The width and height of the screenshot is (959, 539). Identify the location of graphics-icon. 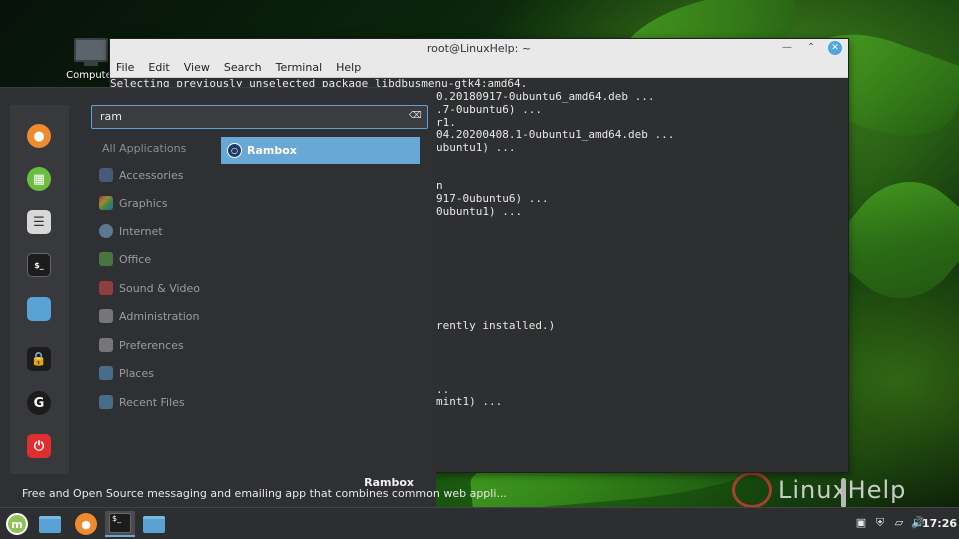
(106, 203).